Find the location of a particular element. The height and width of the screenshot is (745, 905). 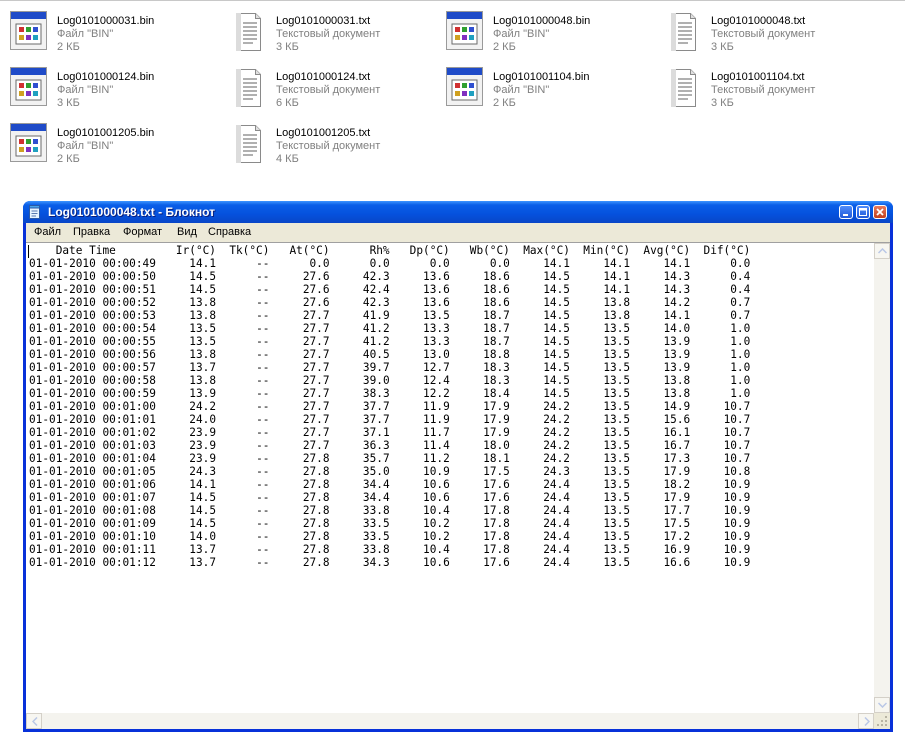

file-item: Log0101000048.txt Текстовый документ 3 КБ is located at coordinates (761, 30).